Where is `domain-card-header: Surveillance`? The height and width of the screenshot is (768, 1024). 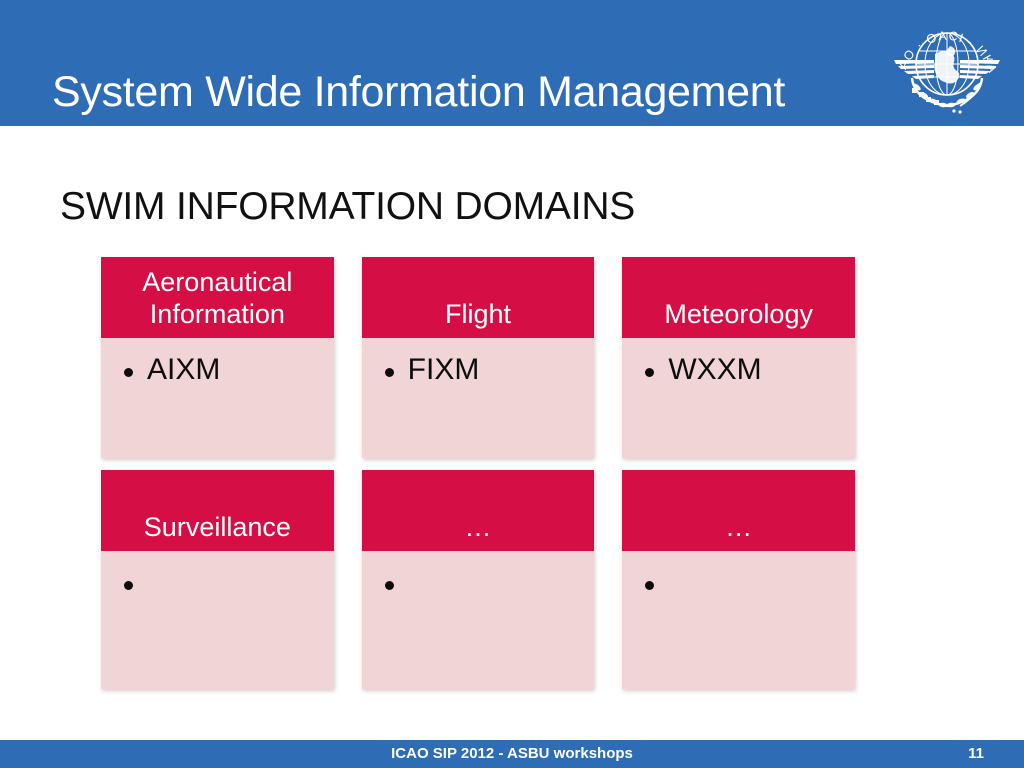 domain-card-header: Surveillance is located at coordinates (217, 510).